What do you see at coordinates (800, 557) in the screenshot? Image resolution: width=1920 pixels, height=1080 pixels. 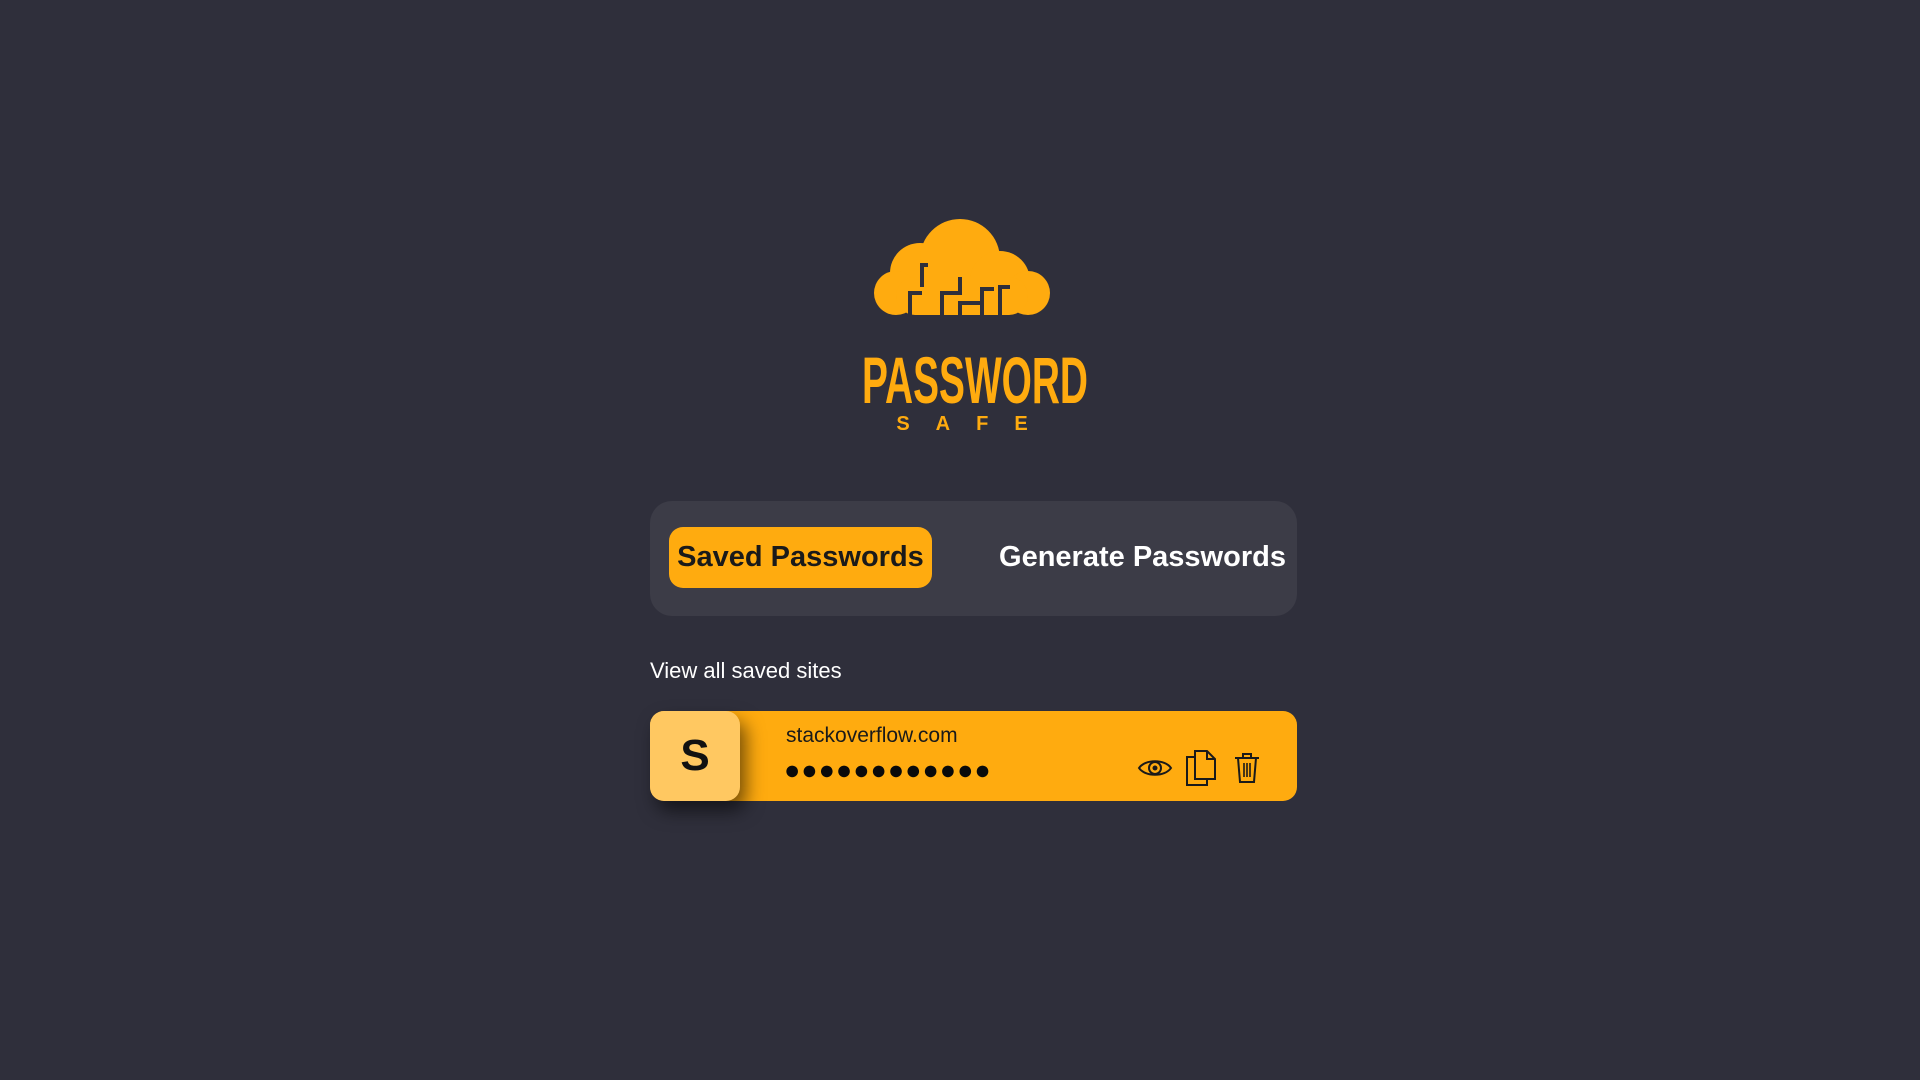 I see `tab-saved-passwords: Saved Passwords` at bounding box center [800, 557].